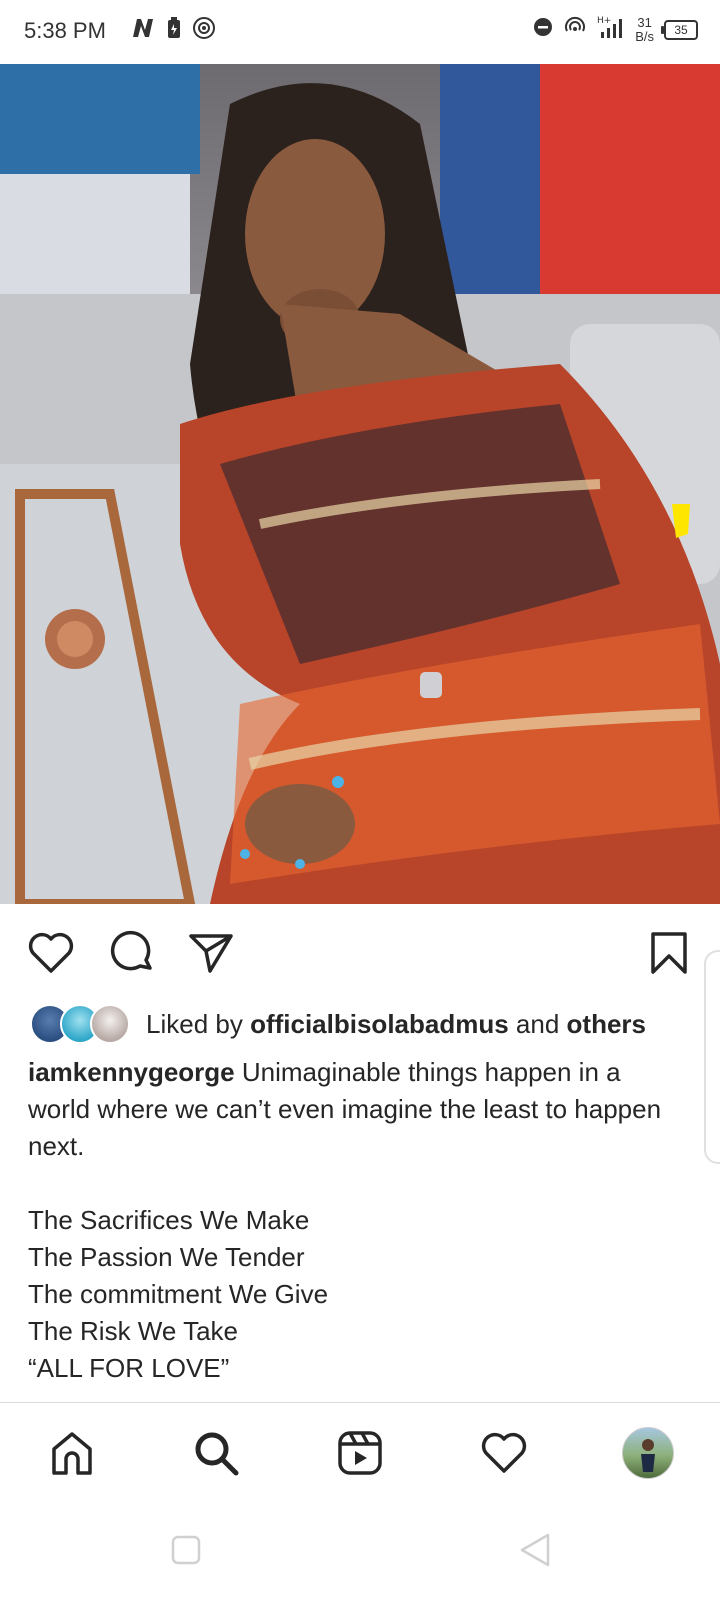 This screenshot has height=1600, width=720. I want to click on network-speed-value: 31, so click(644, 22).